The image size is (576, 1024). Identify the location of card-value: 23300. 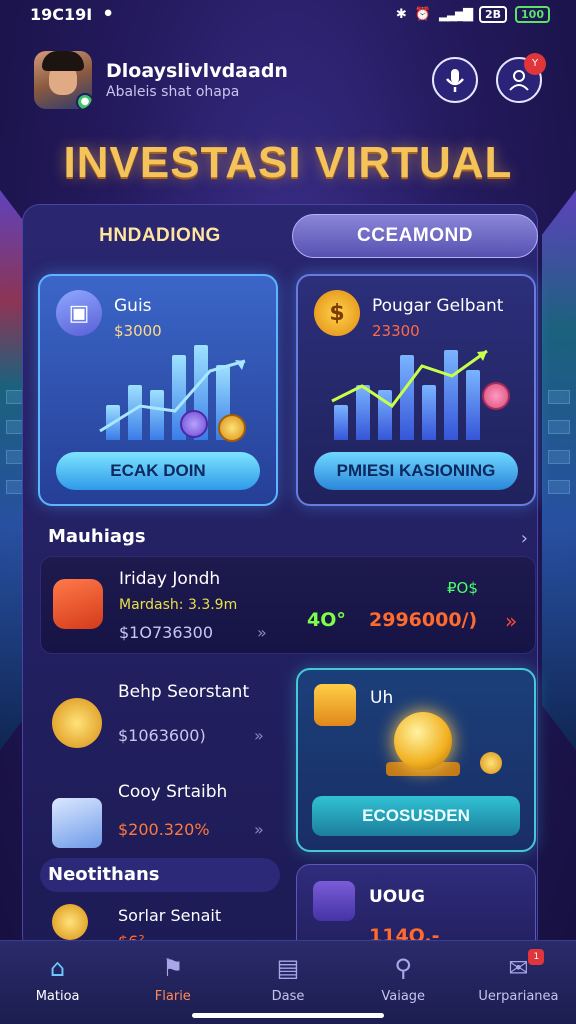
(396, 331).